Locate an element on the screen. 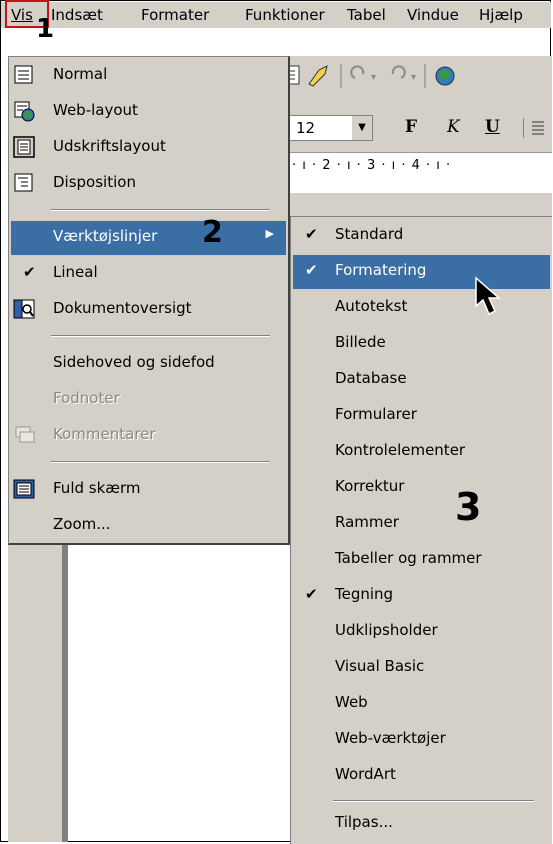  normal-view-icon is located at coordinates (23, 74).